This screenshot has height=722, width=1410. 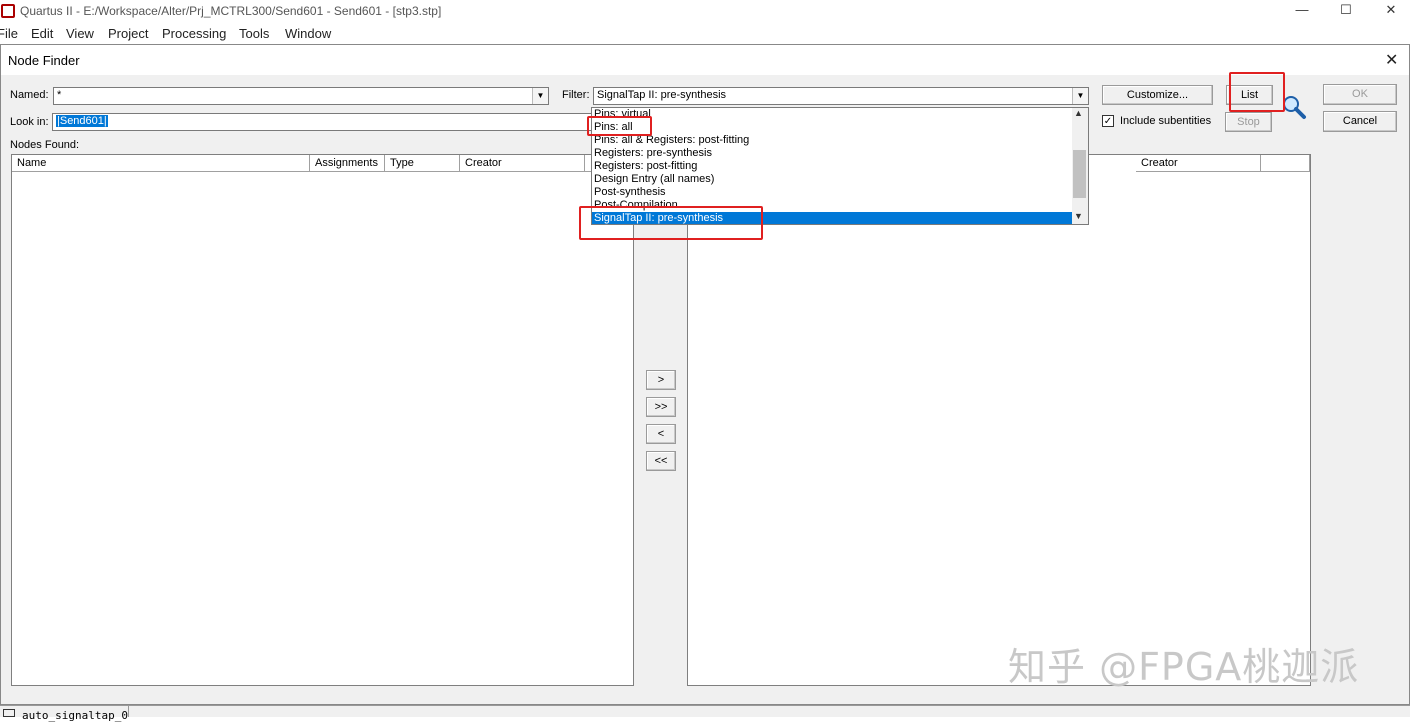 I want to click on include-subentities-checkbox: ✓, so click(x=1108, y=121).